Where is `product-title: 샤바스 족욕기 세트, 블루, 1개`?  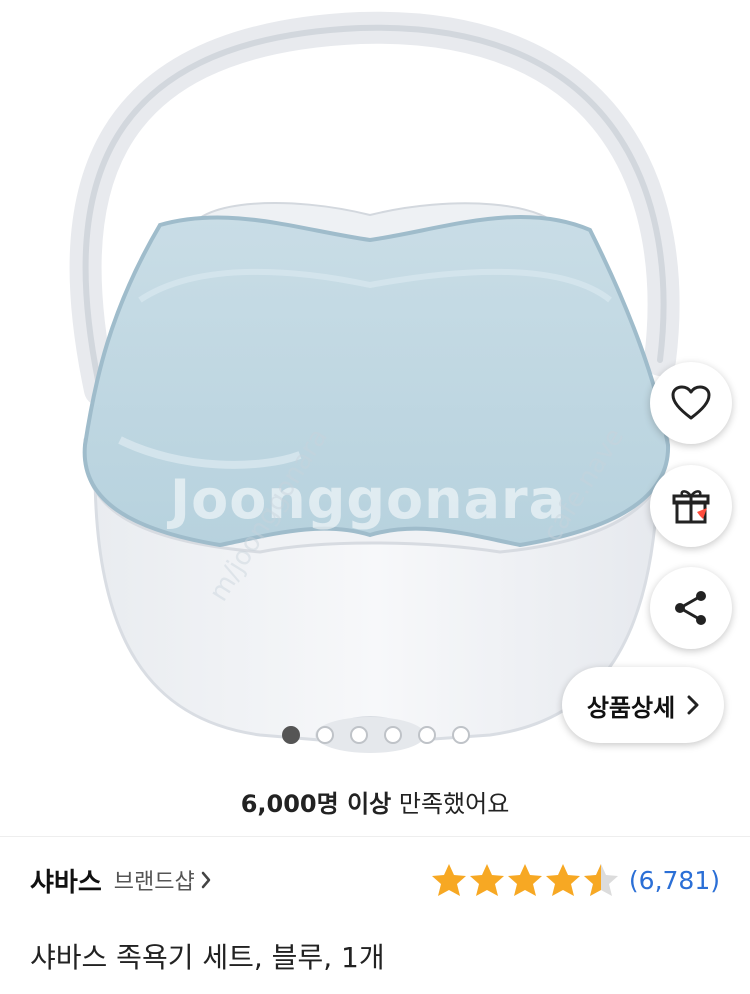
product-title: 샤바스 족욕기 세트, 블루, 1개 is located at coordinates (207, 957).